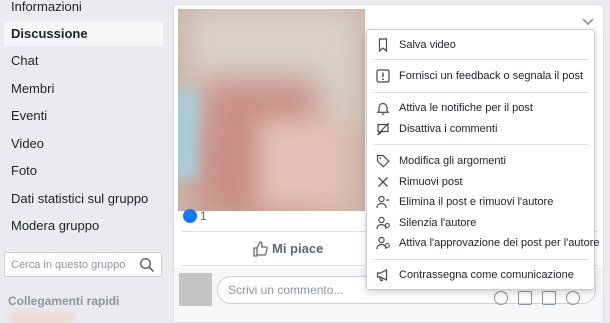  I want to click on quick-links-heading: Collegamenti rapidi, so click(64, 301).